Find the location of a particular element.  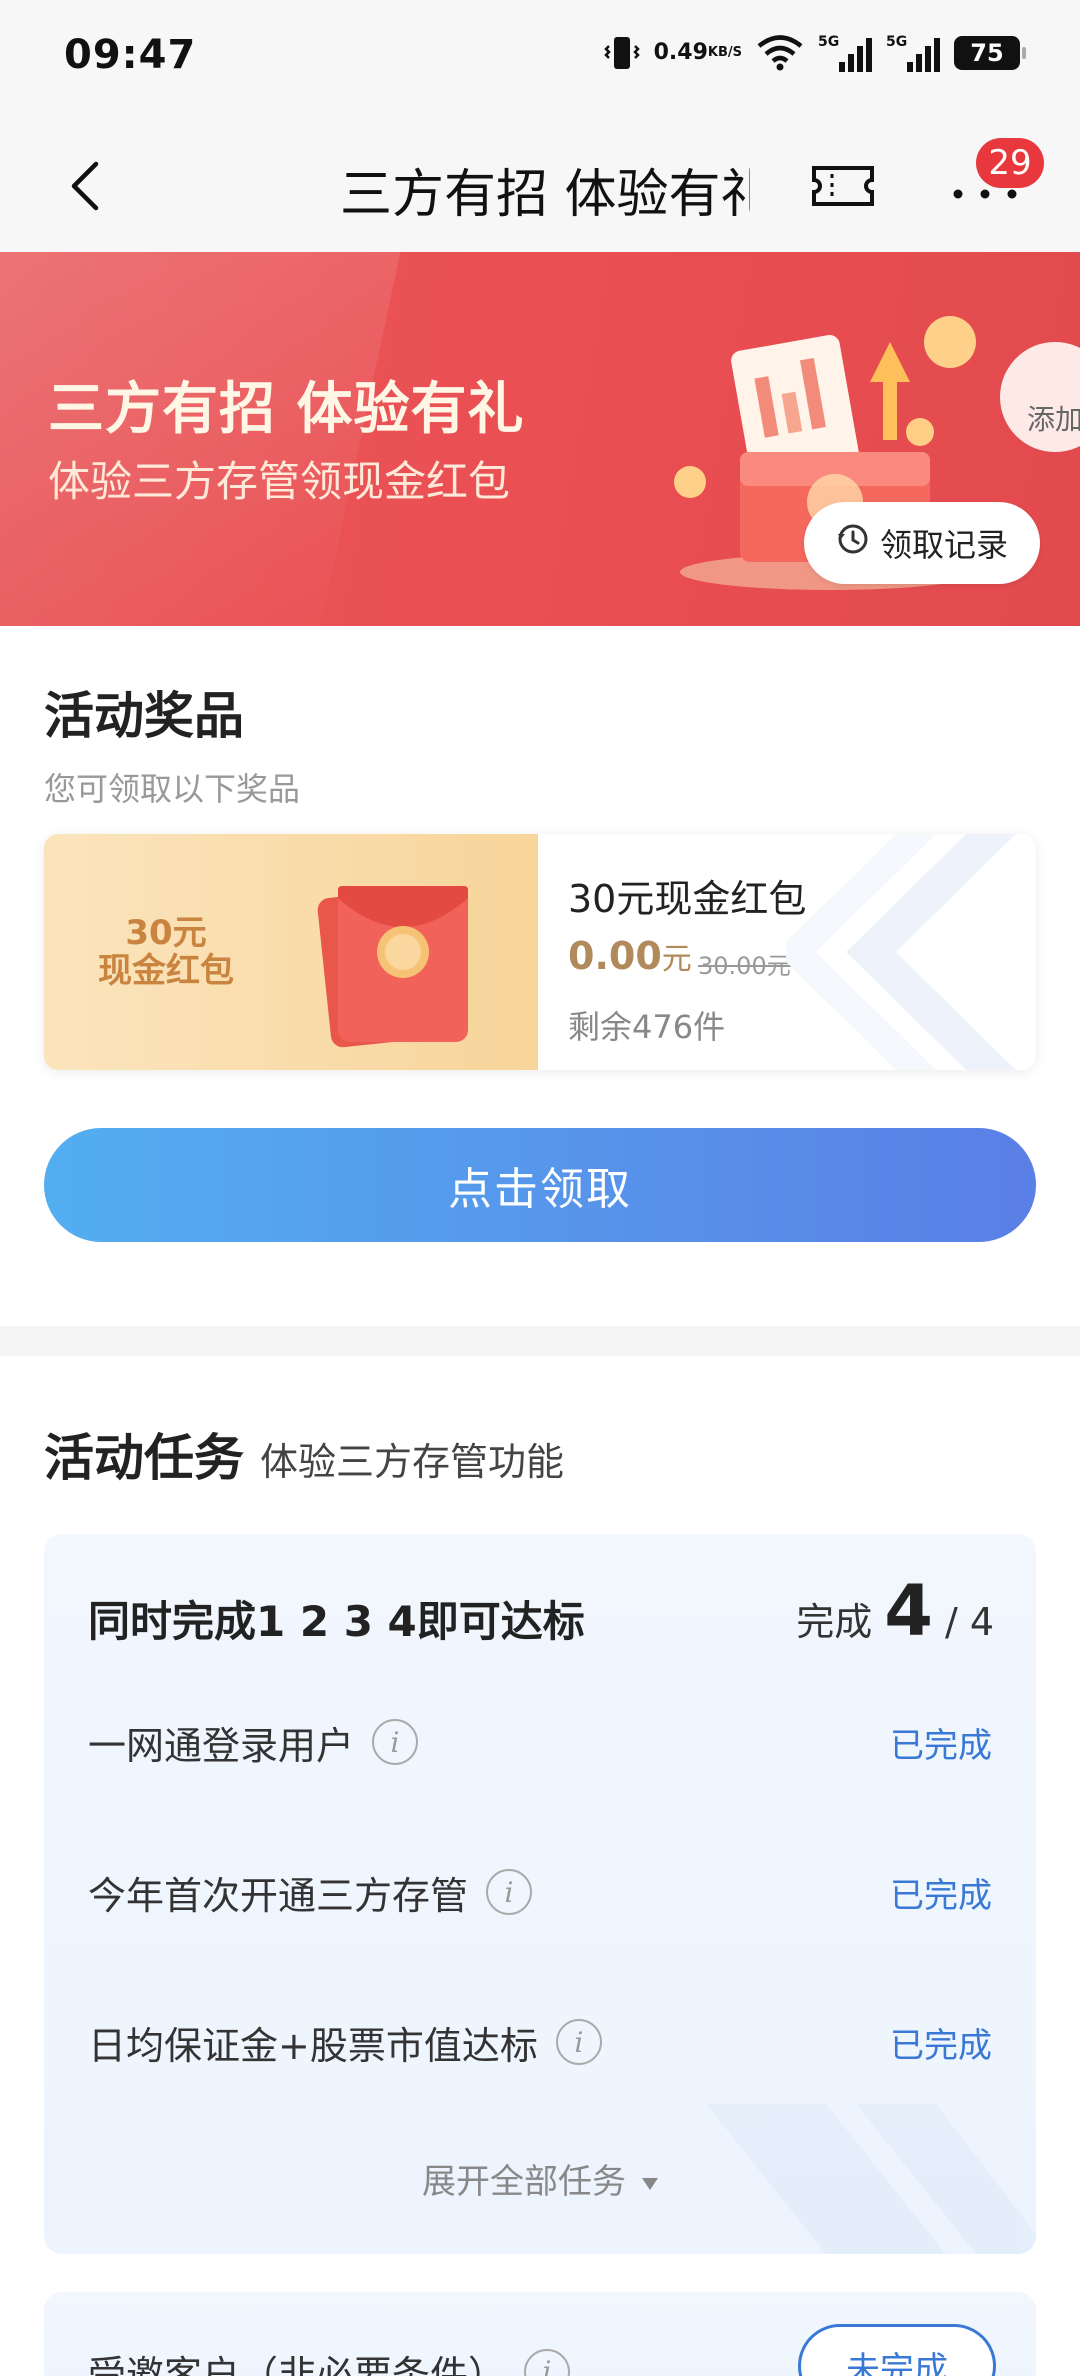

red-envelope-icon is located at coordinates (394, 962).